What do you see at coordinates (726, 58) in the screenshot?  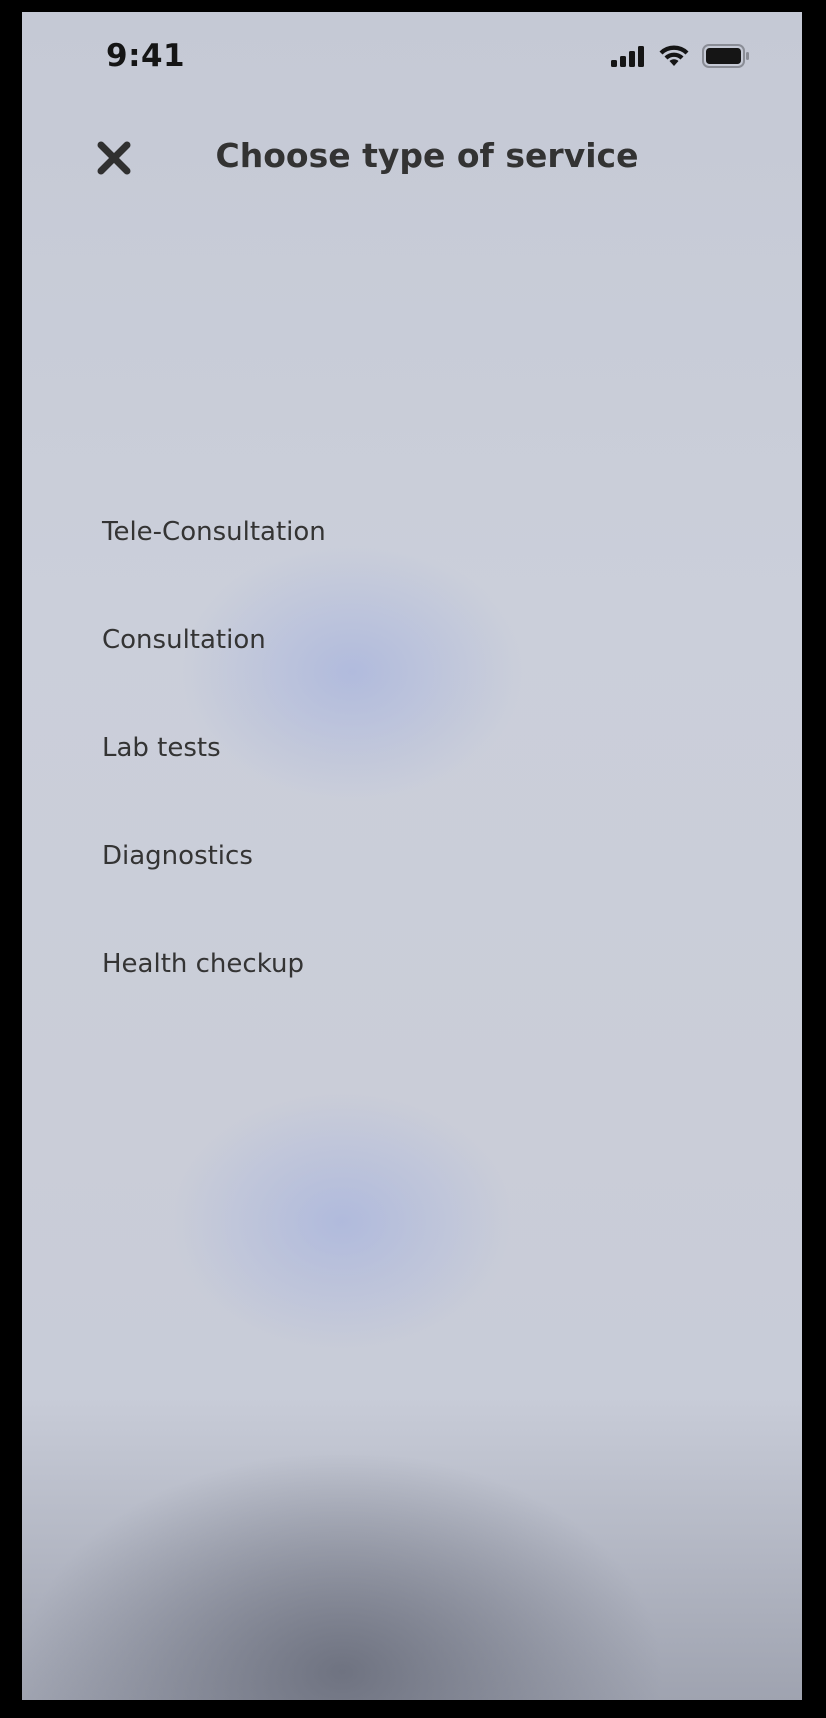 I see `battery-icon` at bounding box center [726, 58].